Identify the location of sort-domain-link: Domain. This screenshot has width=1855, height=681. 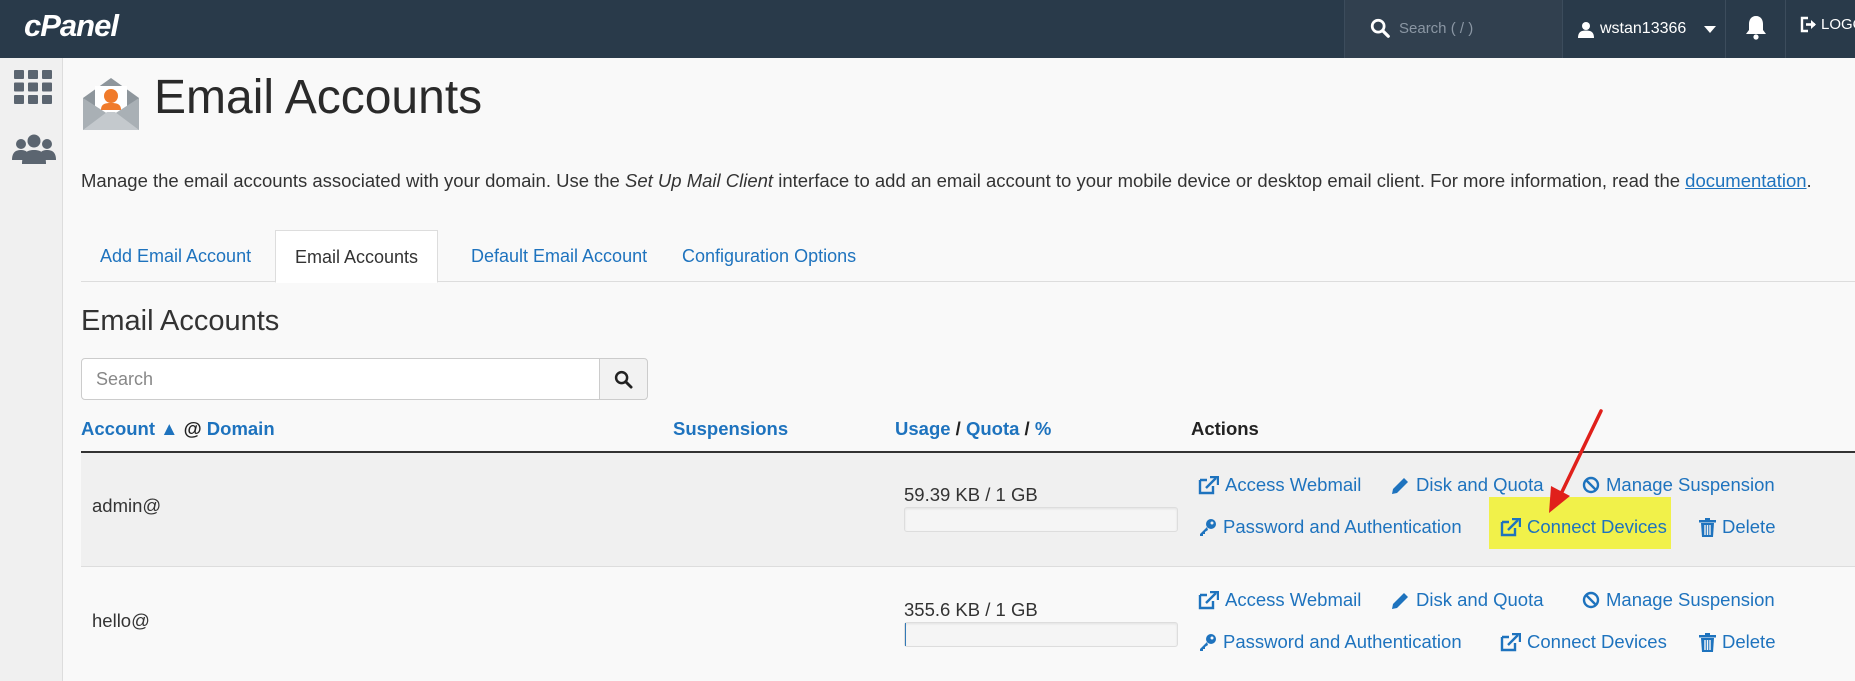
(241, 428).